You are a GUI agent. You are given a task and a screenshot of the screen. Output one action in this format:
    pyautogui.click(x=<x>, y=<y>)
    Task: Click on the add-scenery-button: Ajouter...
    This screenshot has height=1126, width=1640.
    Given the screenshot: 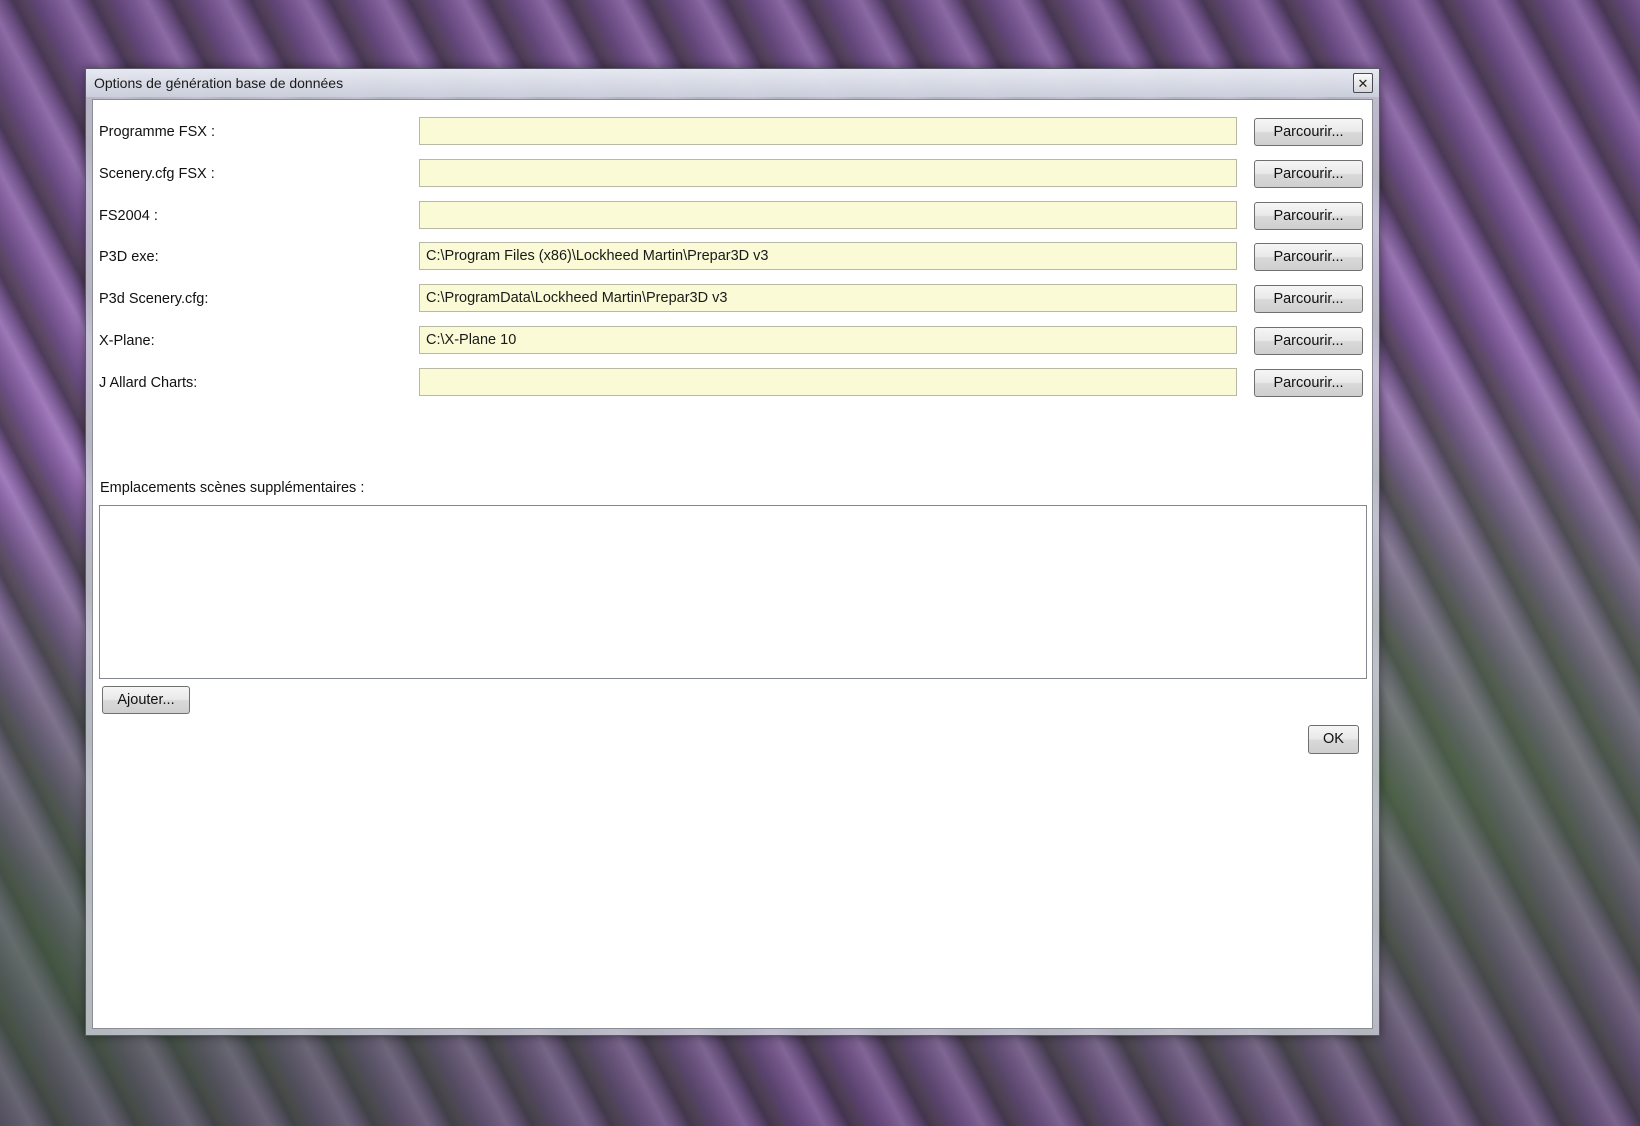 What is the action you would take?
    pyautogui.click(x=146, y=700)
    